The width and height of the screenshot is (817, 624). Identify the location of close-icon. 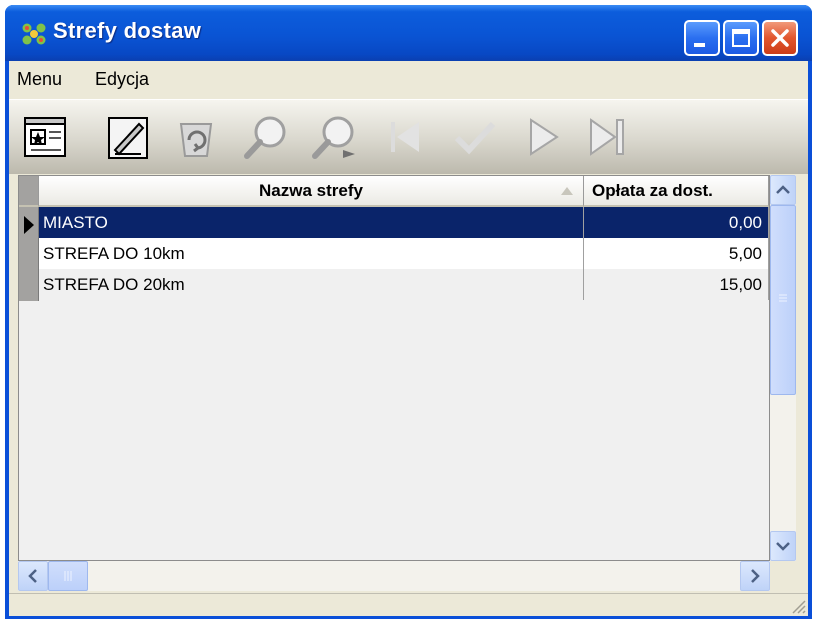
(780, 38).